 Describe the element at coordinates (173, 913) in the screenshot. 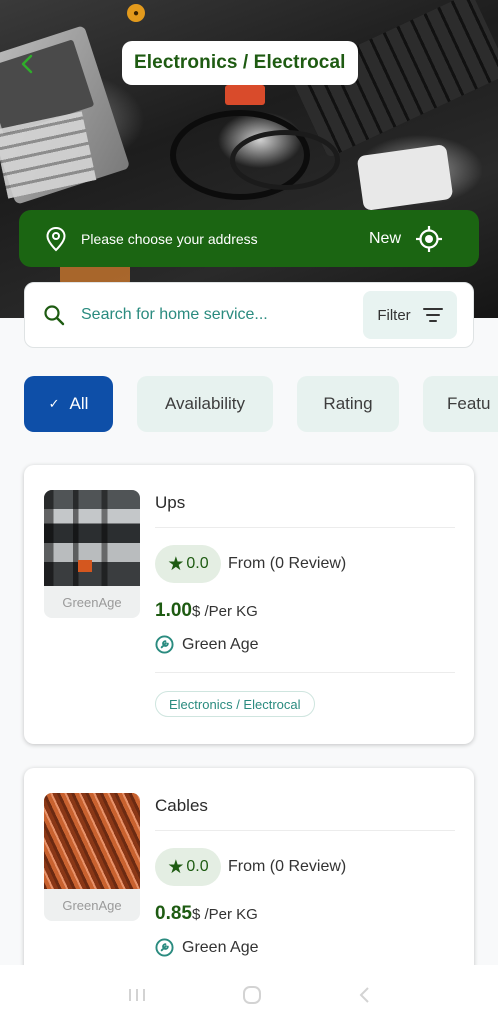

I see `price-value: 0.85` at that location.